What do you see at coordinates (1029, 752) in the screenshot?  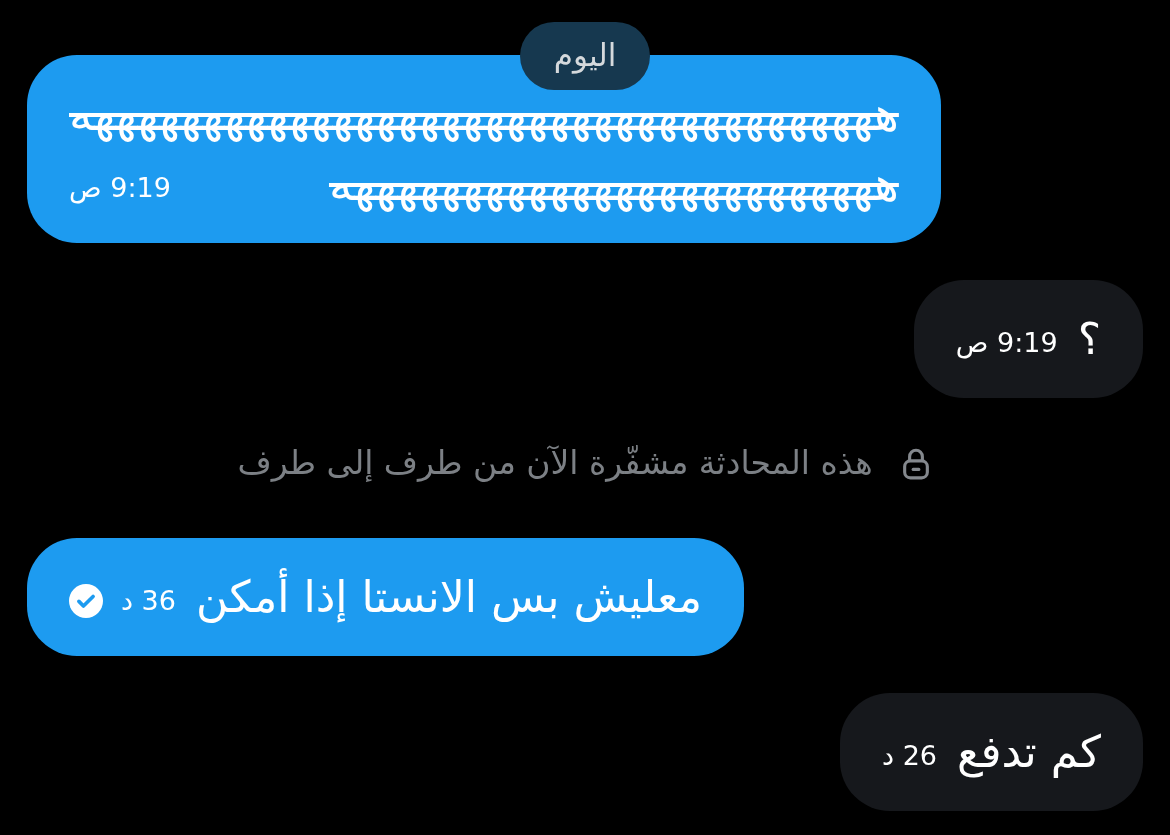 I see `message-text: كم تدفع` at bounding box center [1029, 752].